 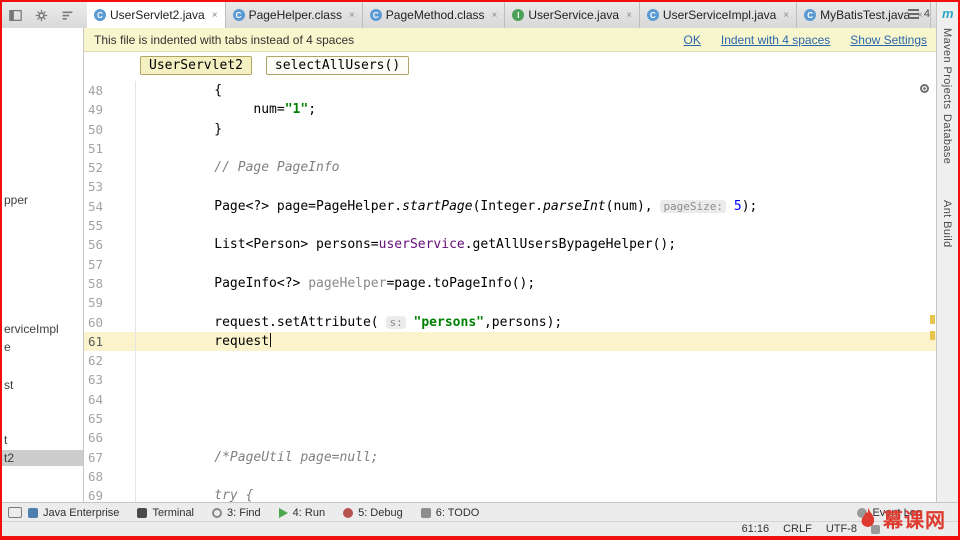 What do you see at coordinates (110, 148) in the screenshot?
I see `line-number: 51` at bounding box center [110, 148].